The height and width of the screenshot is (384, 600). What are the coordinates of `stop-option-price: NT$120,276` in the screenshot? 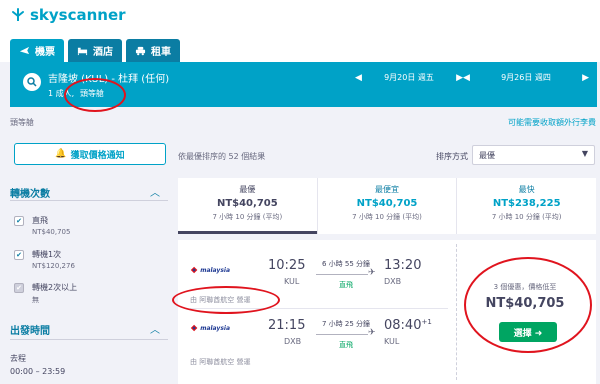 It's located at (53, 266).